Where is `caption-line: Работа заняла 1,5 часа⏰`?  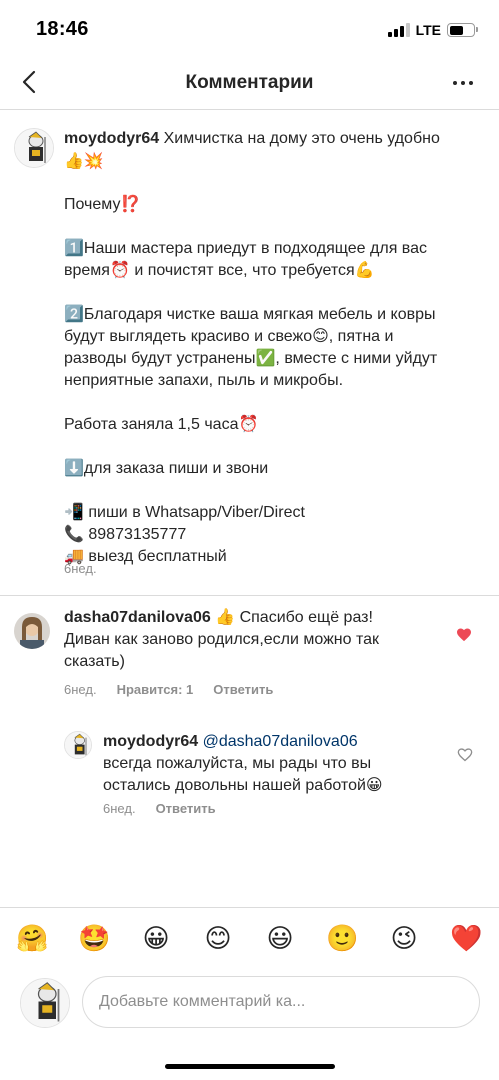 caption-line: Работа заняла 1,5 часа⏰ is located at coordinates (161, 424).